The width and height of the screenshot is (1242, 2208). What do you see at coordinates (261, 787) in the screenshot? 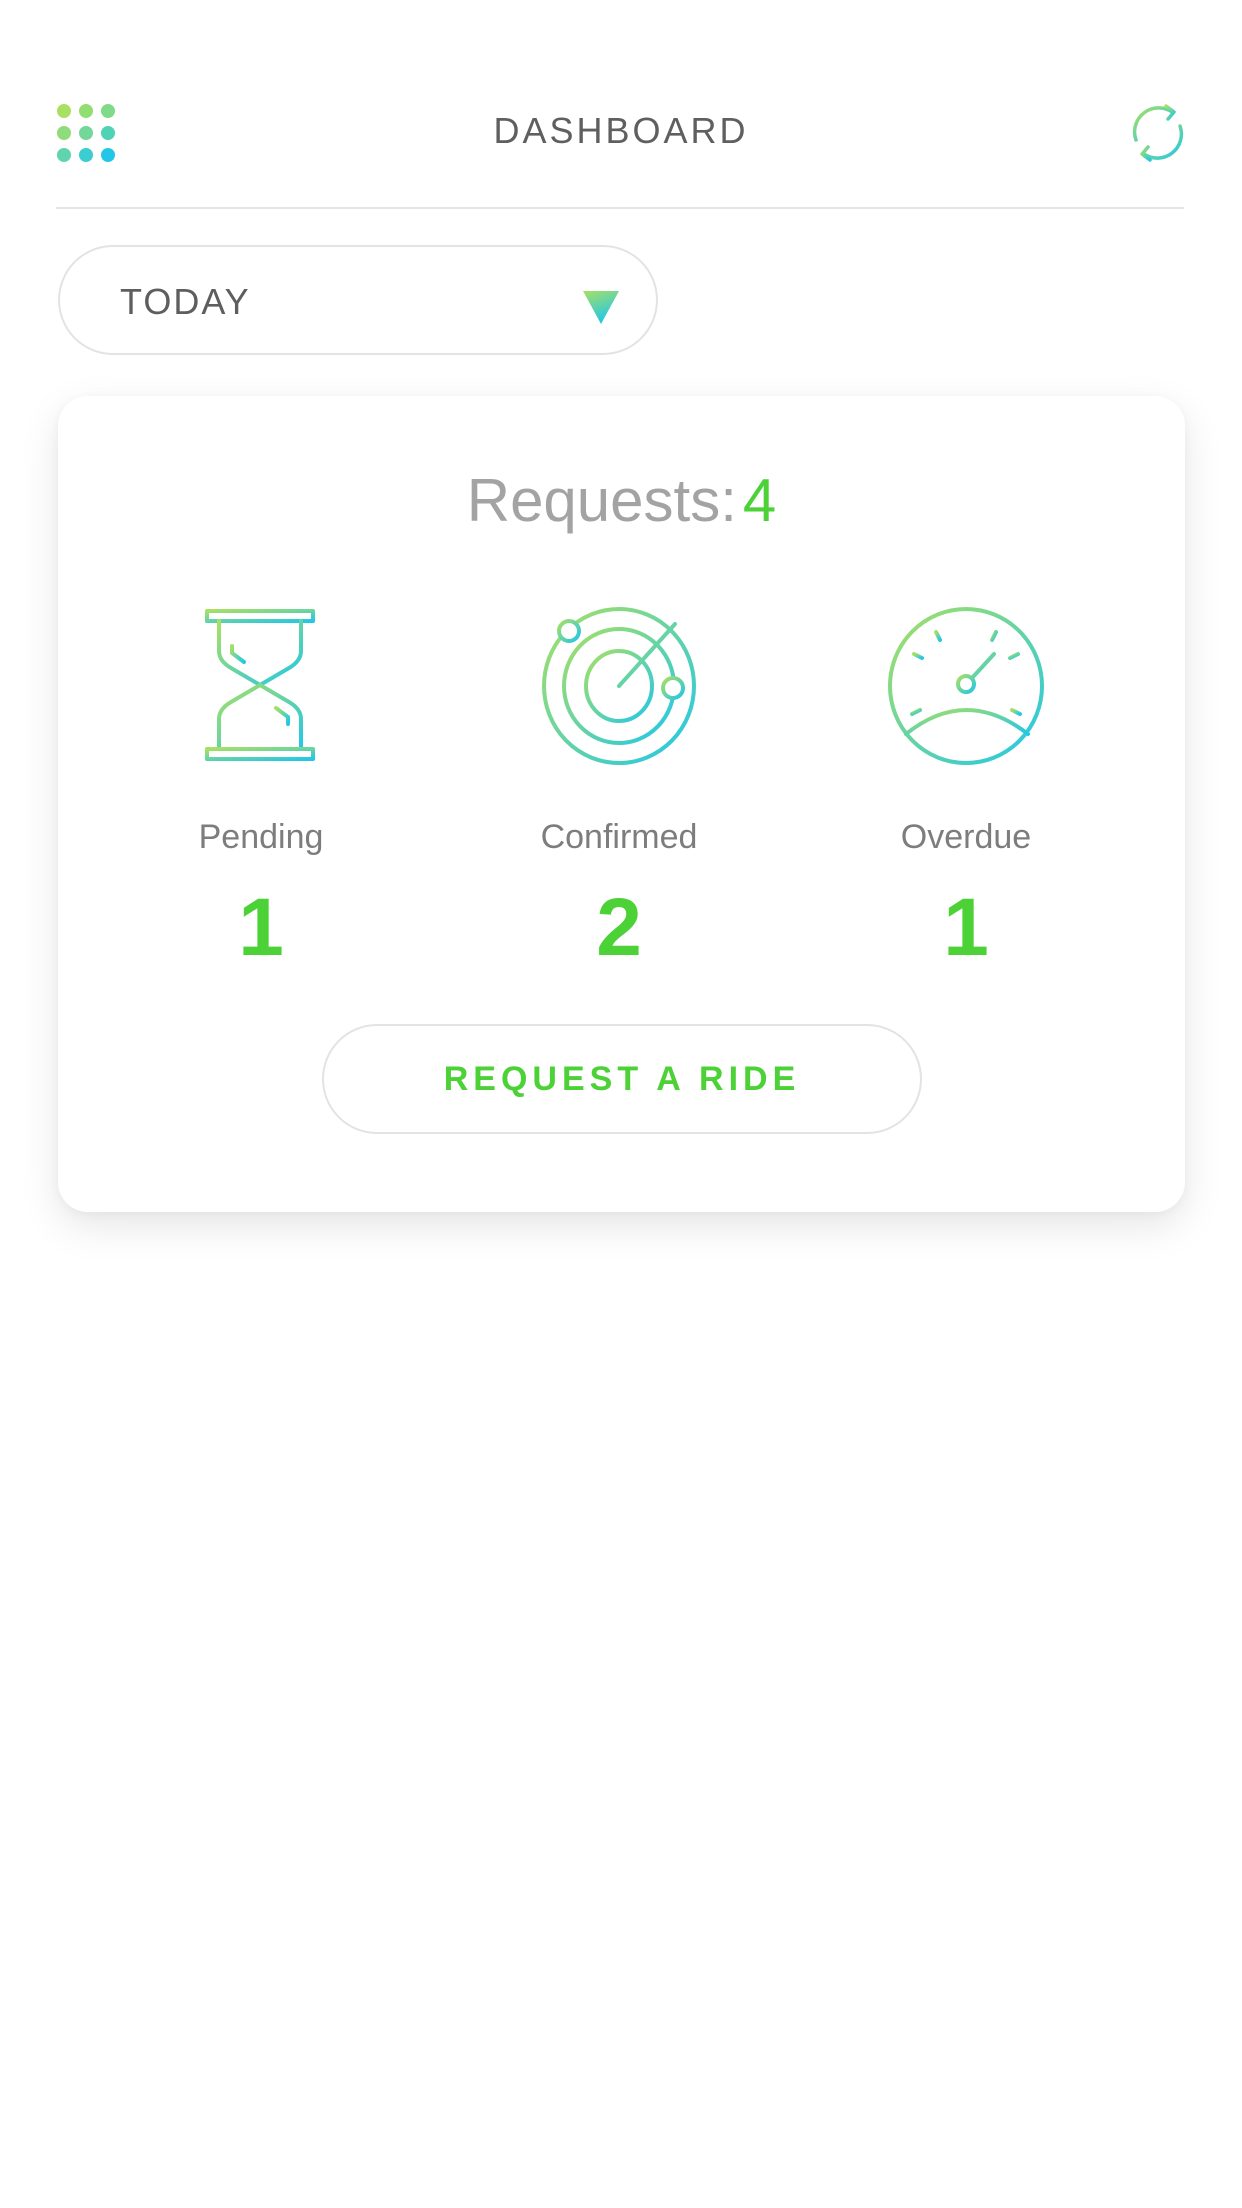
I see `stat-pending: Pending 1` at bounding box center [261, 787].